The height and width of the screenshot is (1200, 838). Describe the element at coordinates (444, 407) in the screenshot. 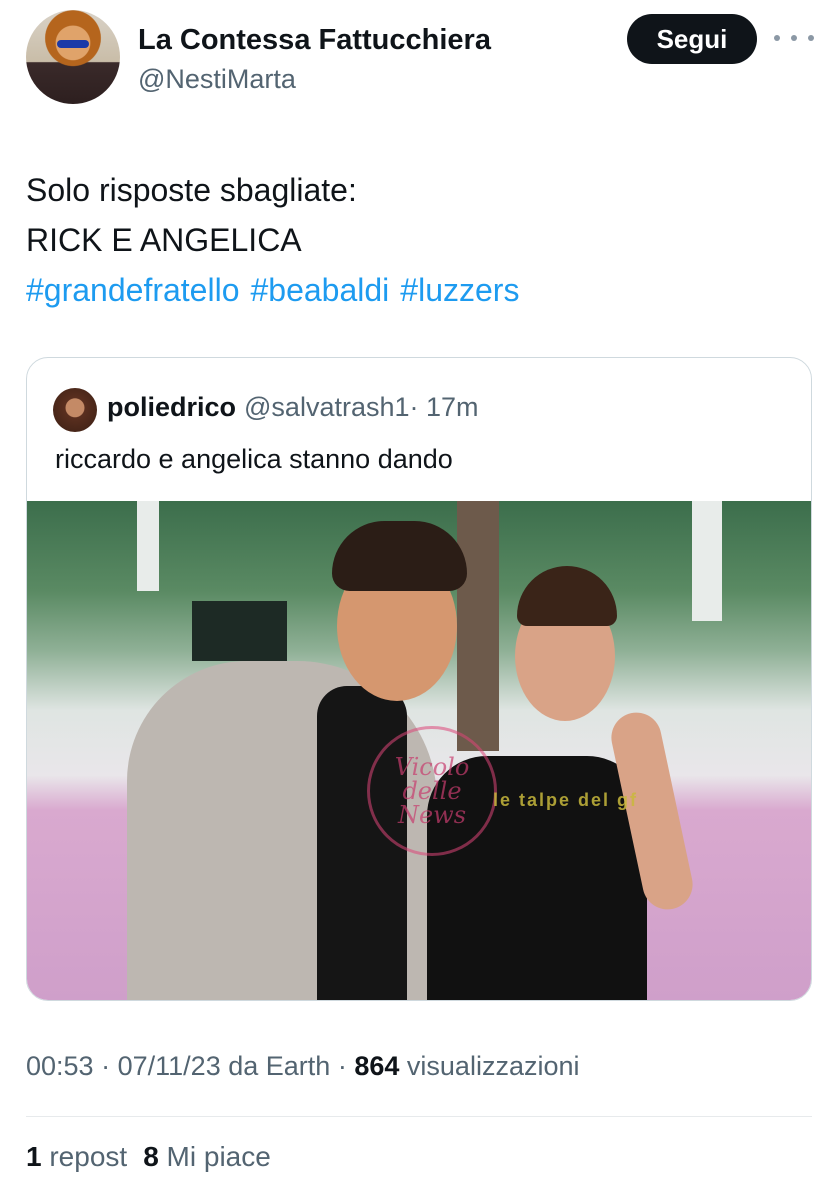

I see `quoted-tweet-time: · 17m` at that location.